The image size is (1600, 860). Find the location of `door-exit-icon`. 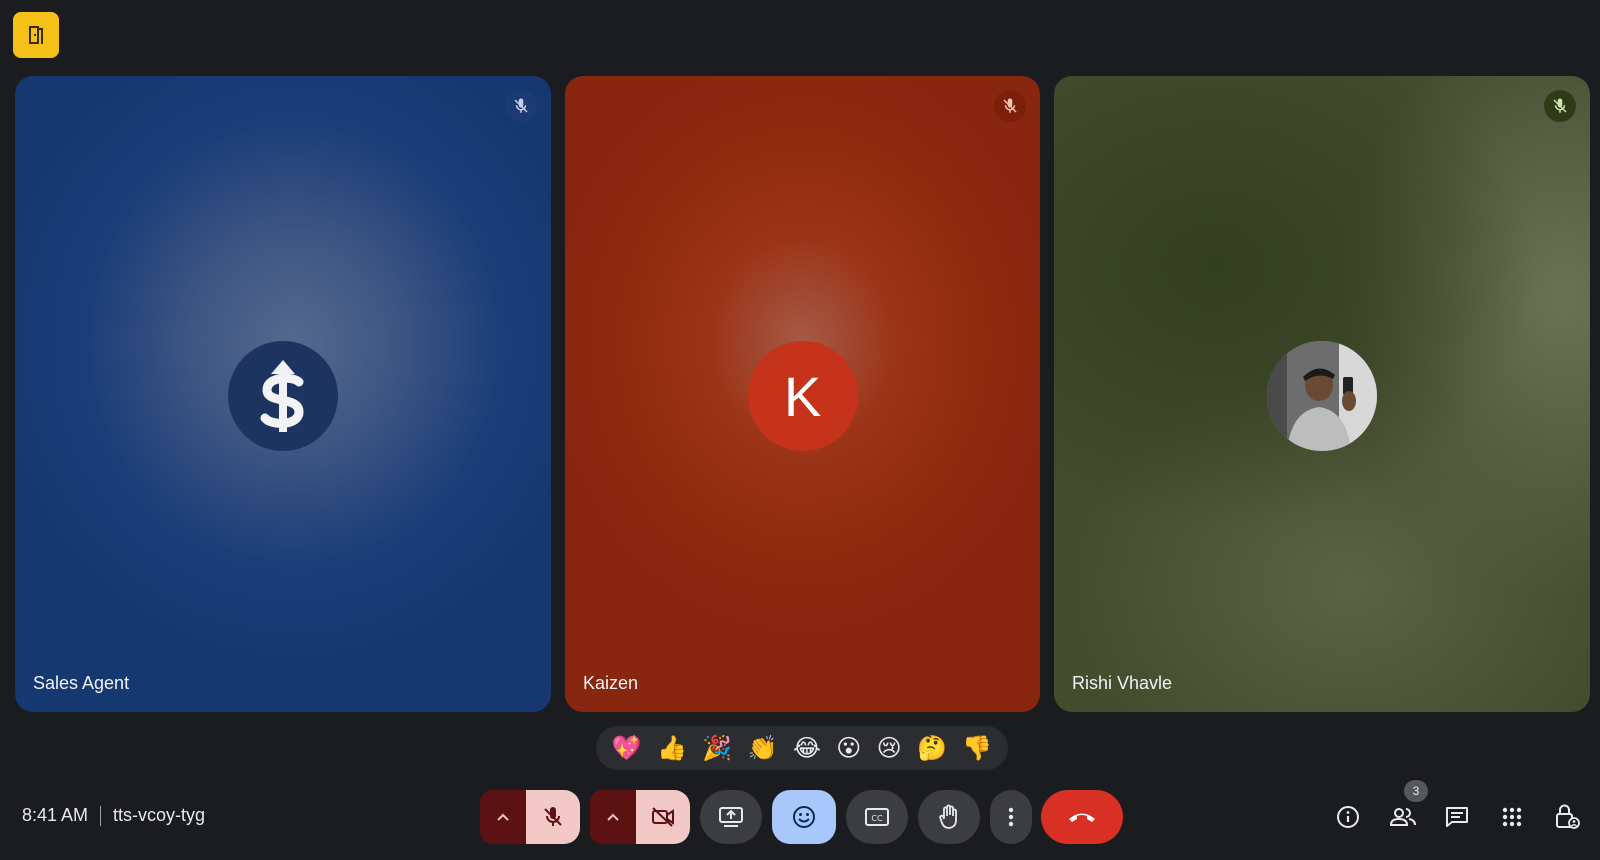

door-exit-icon is located at coordinates (36, 35).